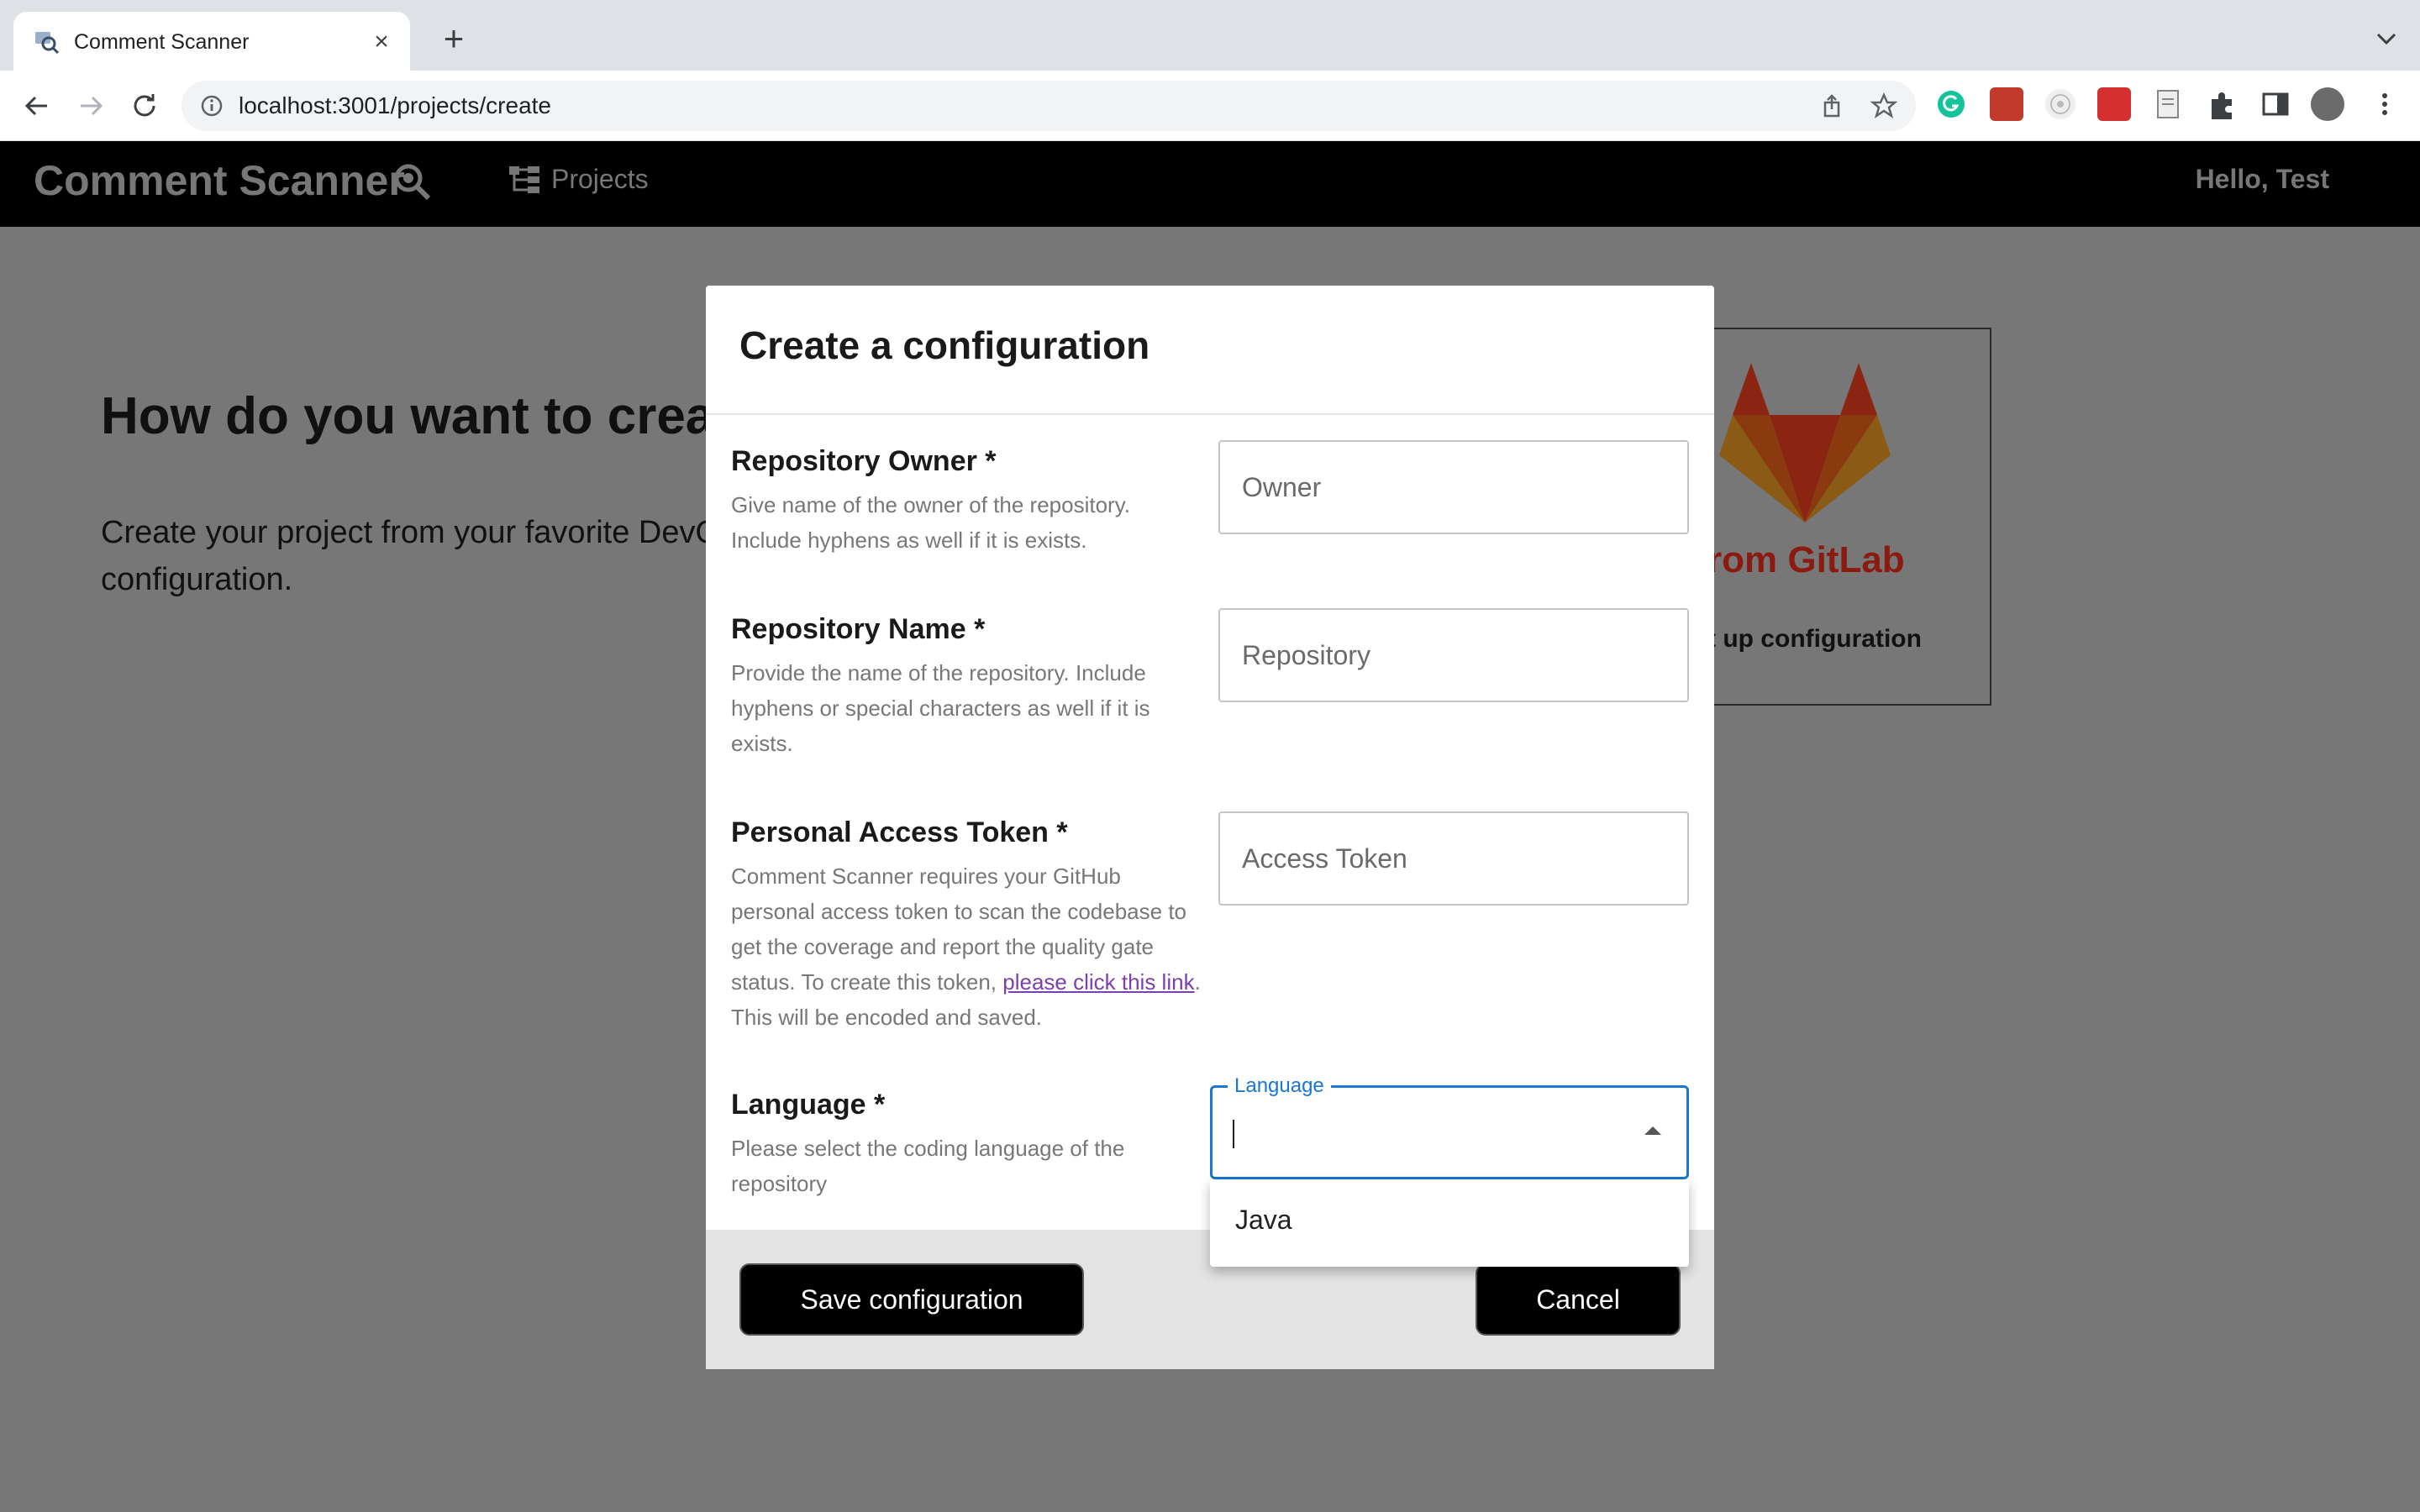  I want to click on kebab-menu-icon, so click(2385, 104).